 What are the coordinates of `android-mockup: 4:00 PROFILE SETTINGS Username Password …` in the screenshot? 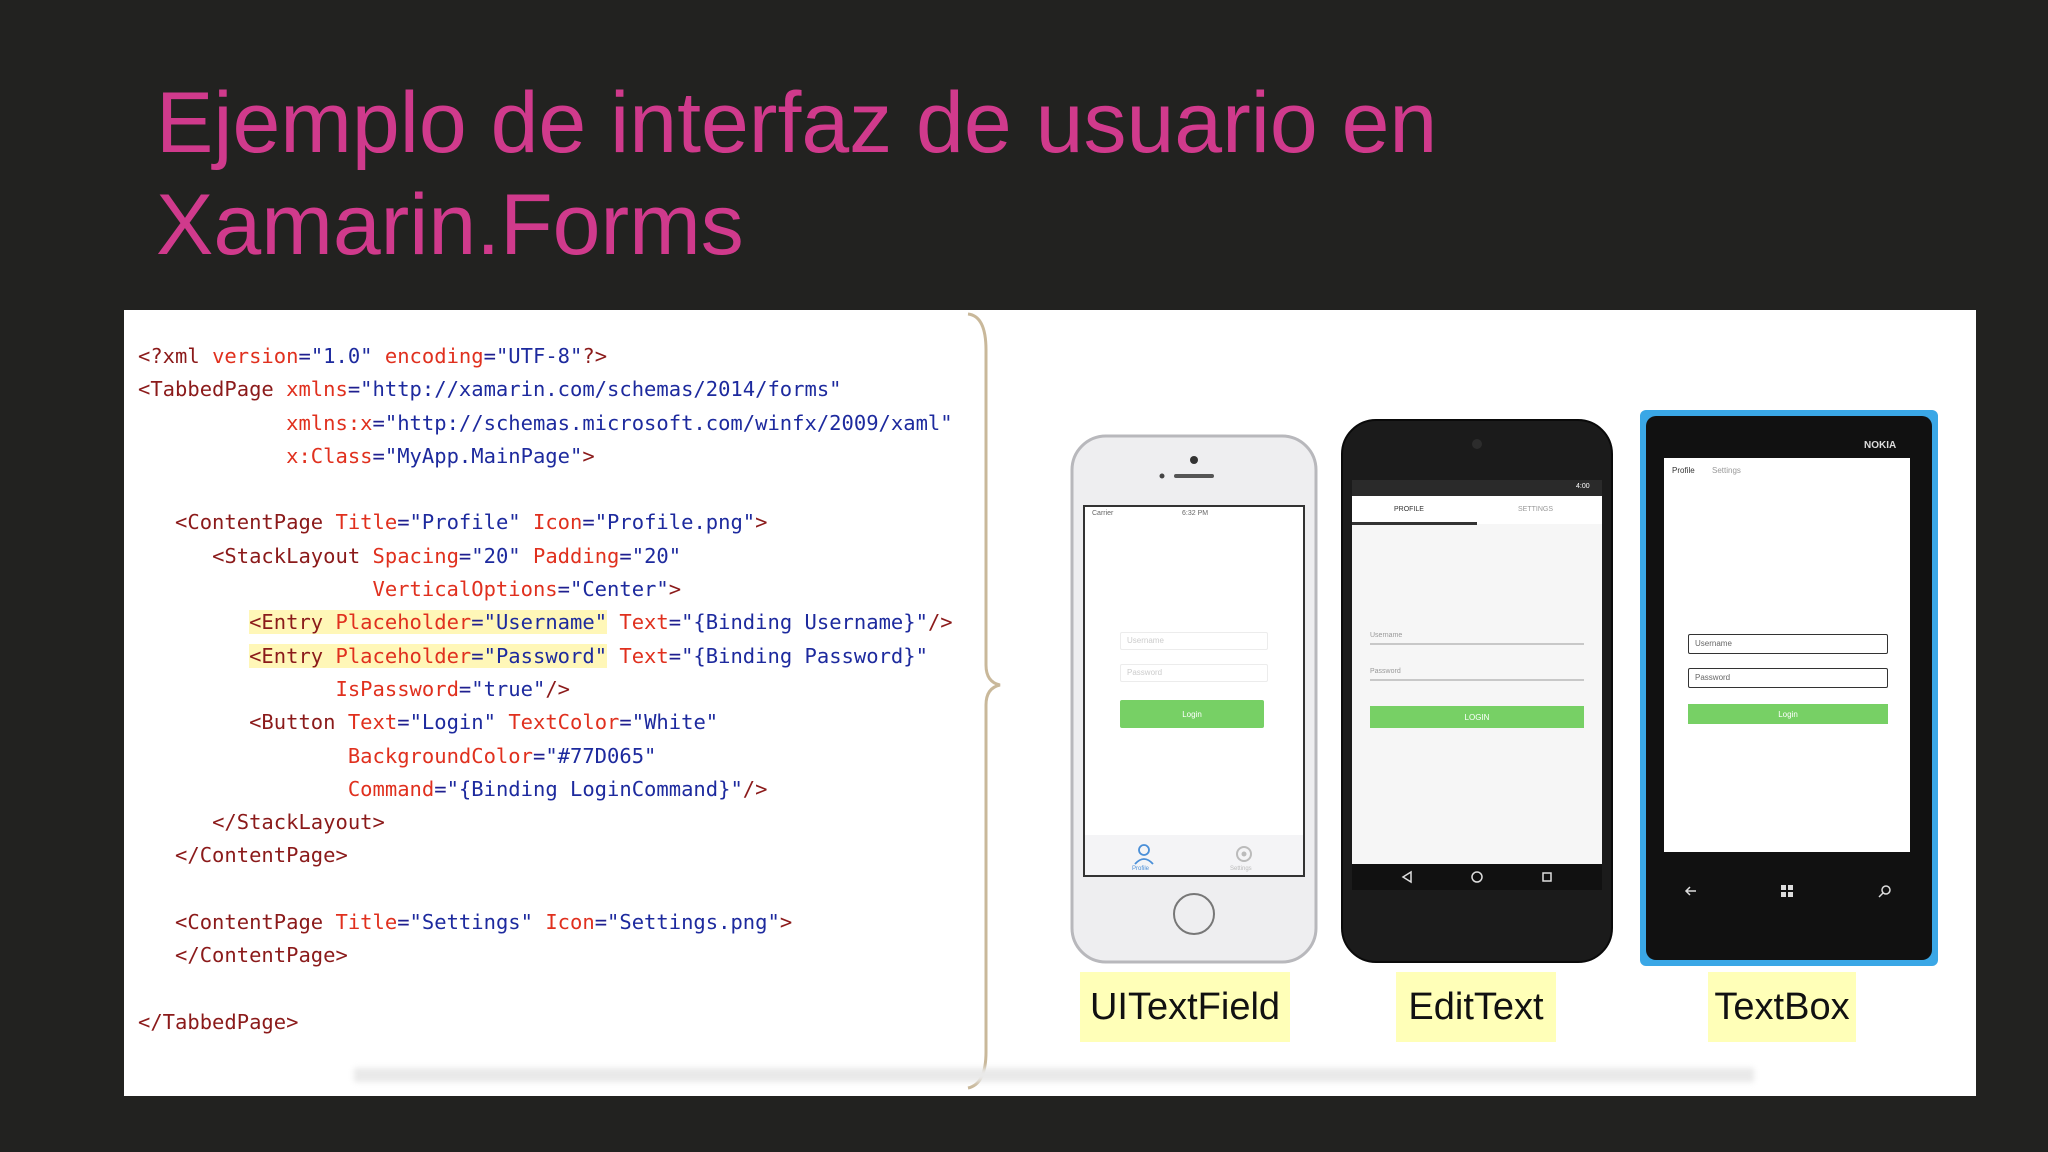 It's located at (1477, 691).